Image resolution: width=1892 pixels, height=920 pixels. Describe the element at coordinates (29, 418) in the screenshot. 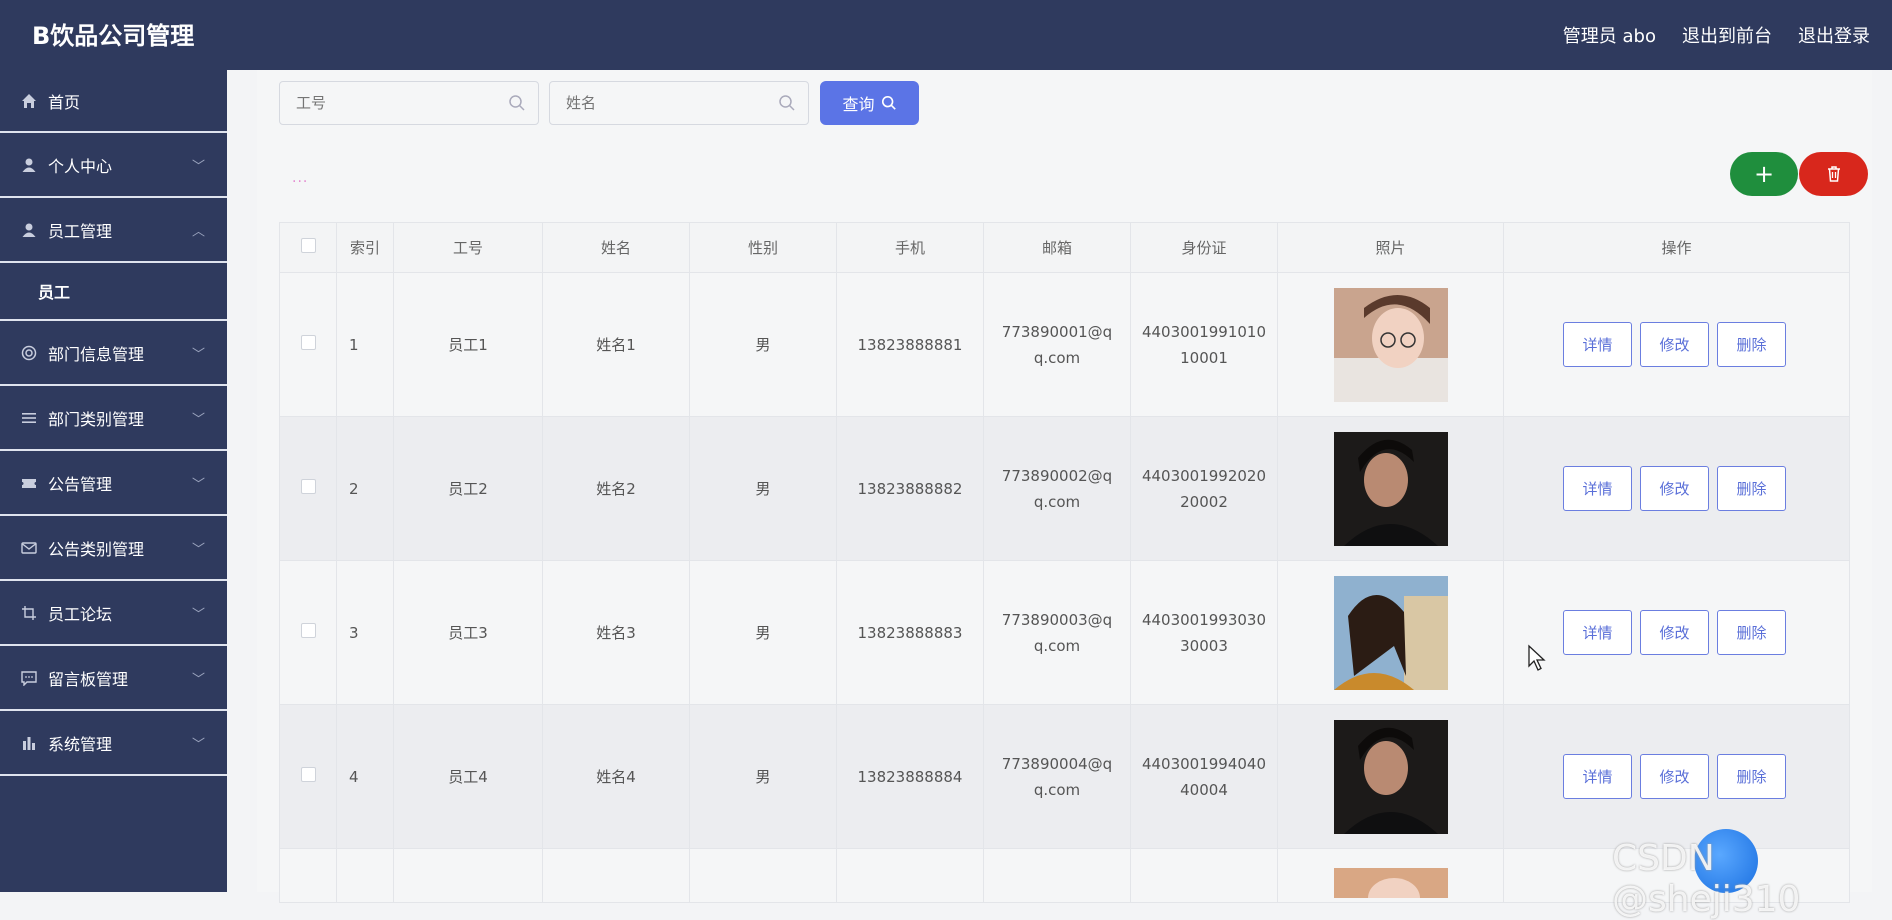

I see `list-icon` at that location.